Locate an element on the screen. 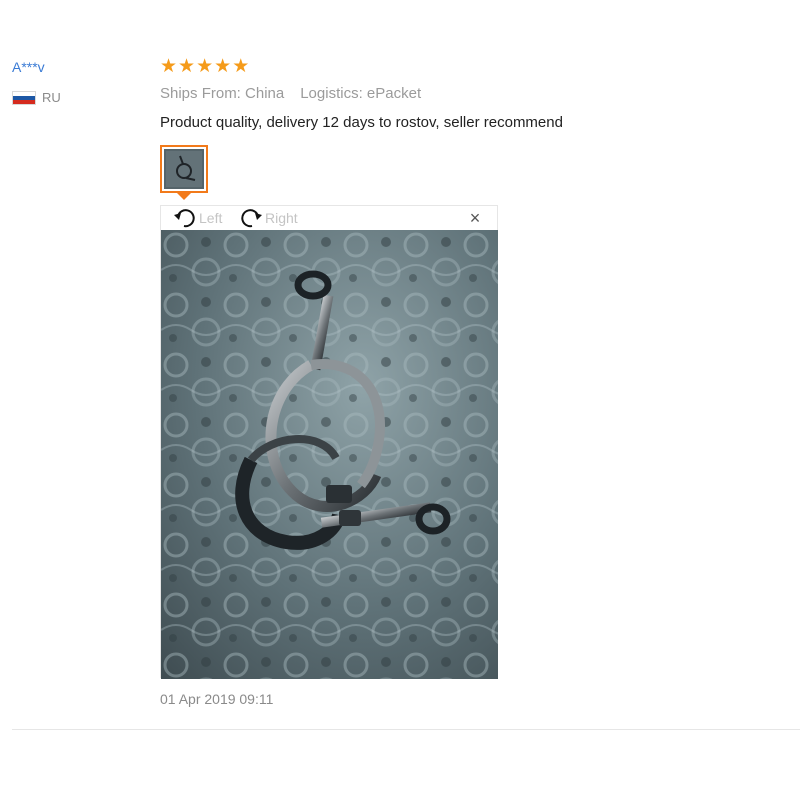 The height and width of the screenshot is (800, 800). review-photo-thumbnail is located at coordinates (184, 169).